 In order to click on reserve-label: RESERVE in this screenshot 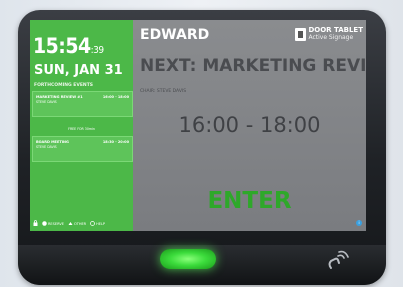, I will do `click(56, 223)`.